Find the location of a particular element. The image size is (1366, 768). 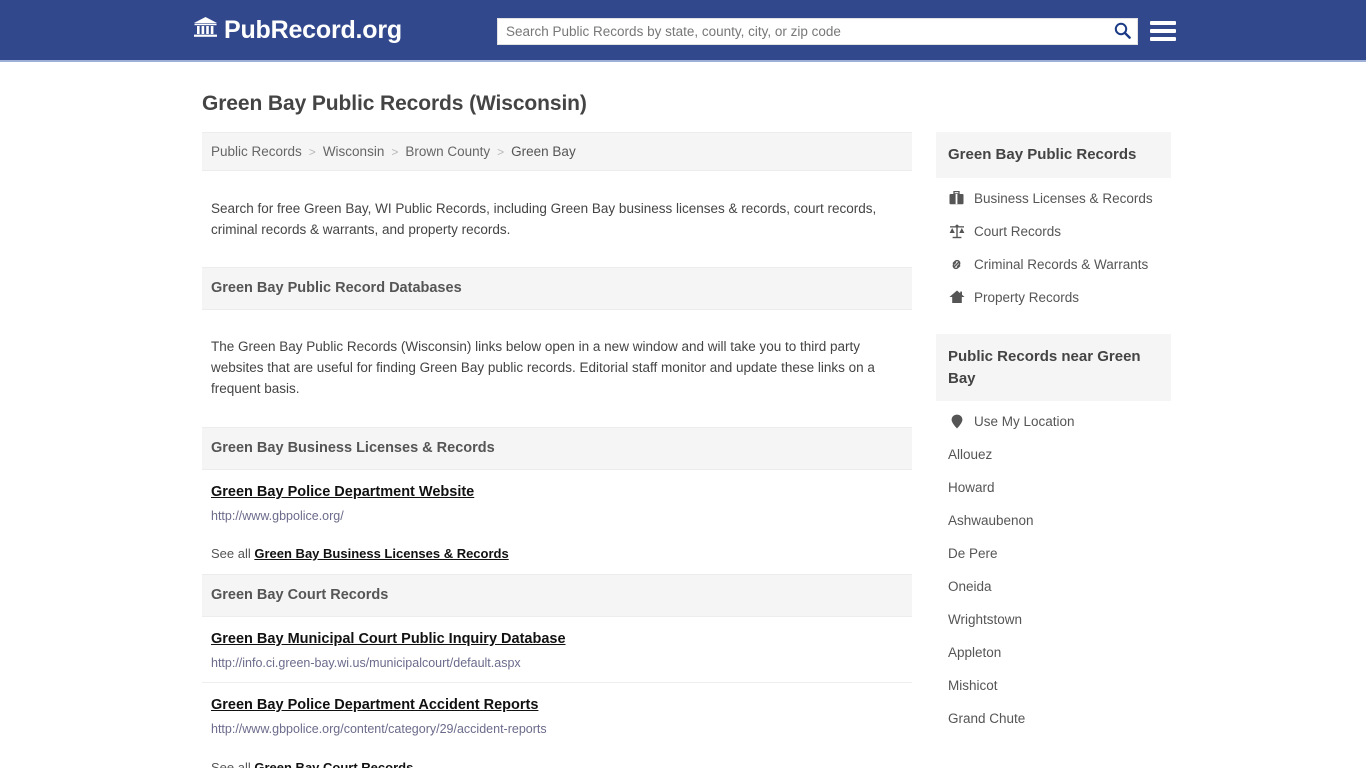

see-all-link: Green Bay Business Licenses & Records is located at coordinates (381, 553).